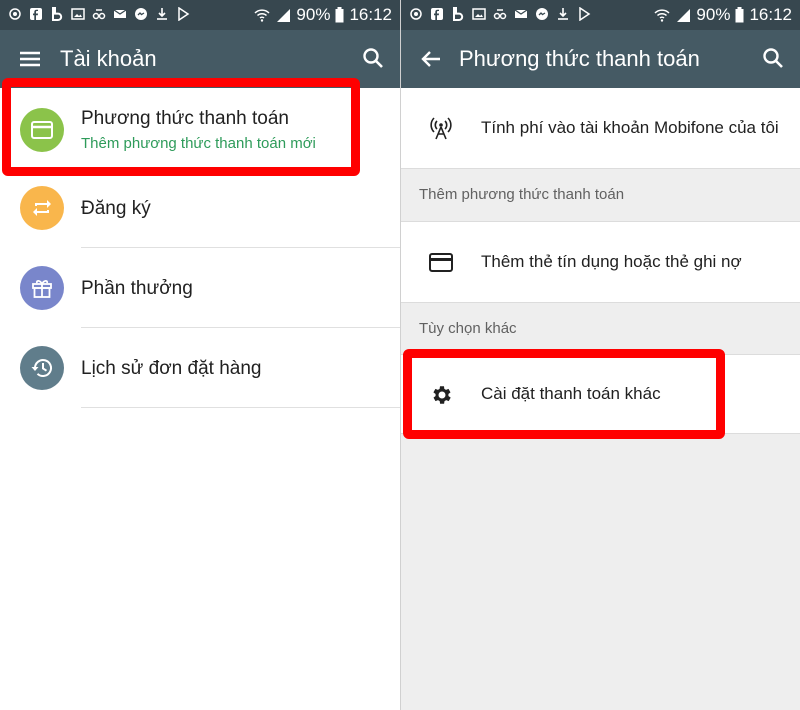  I want to click on gift-icon, so click(42, 288).